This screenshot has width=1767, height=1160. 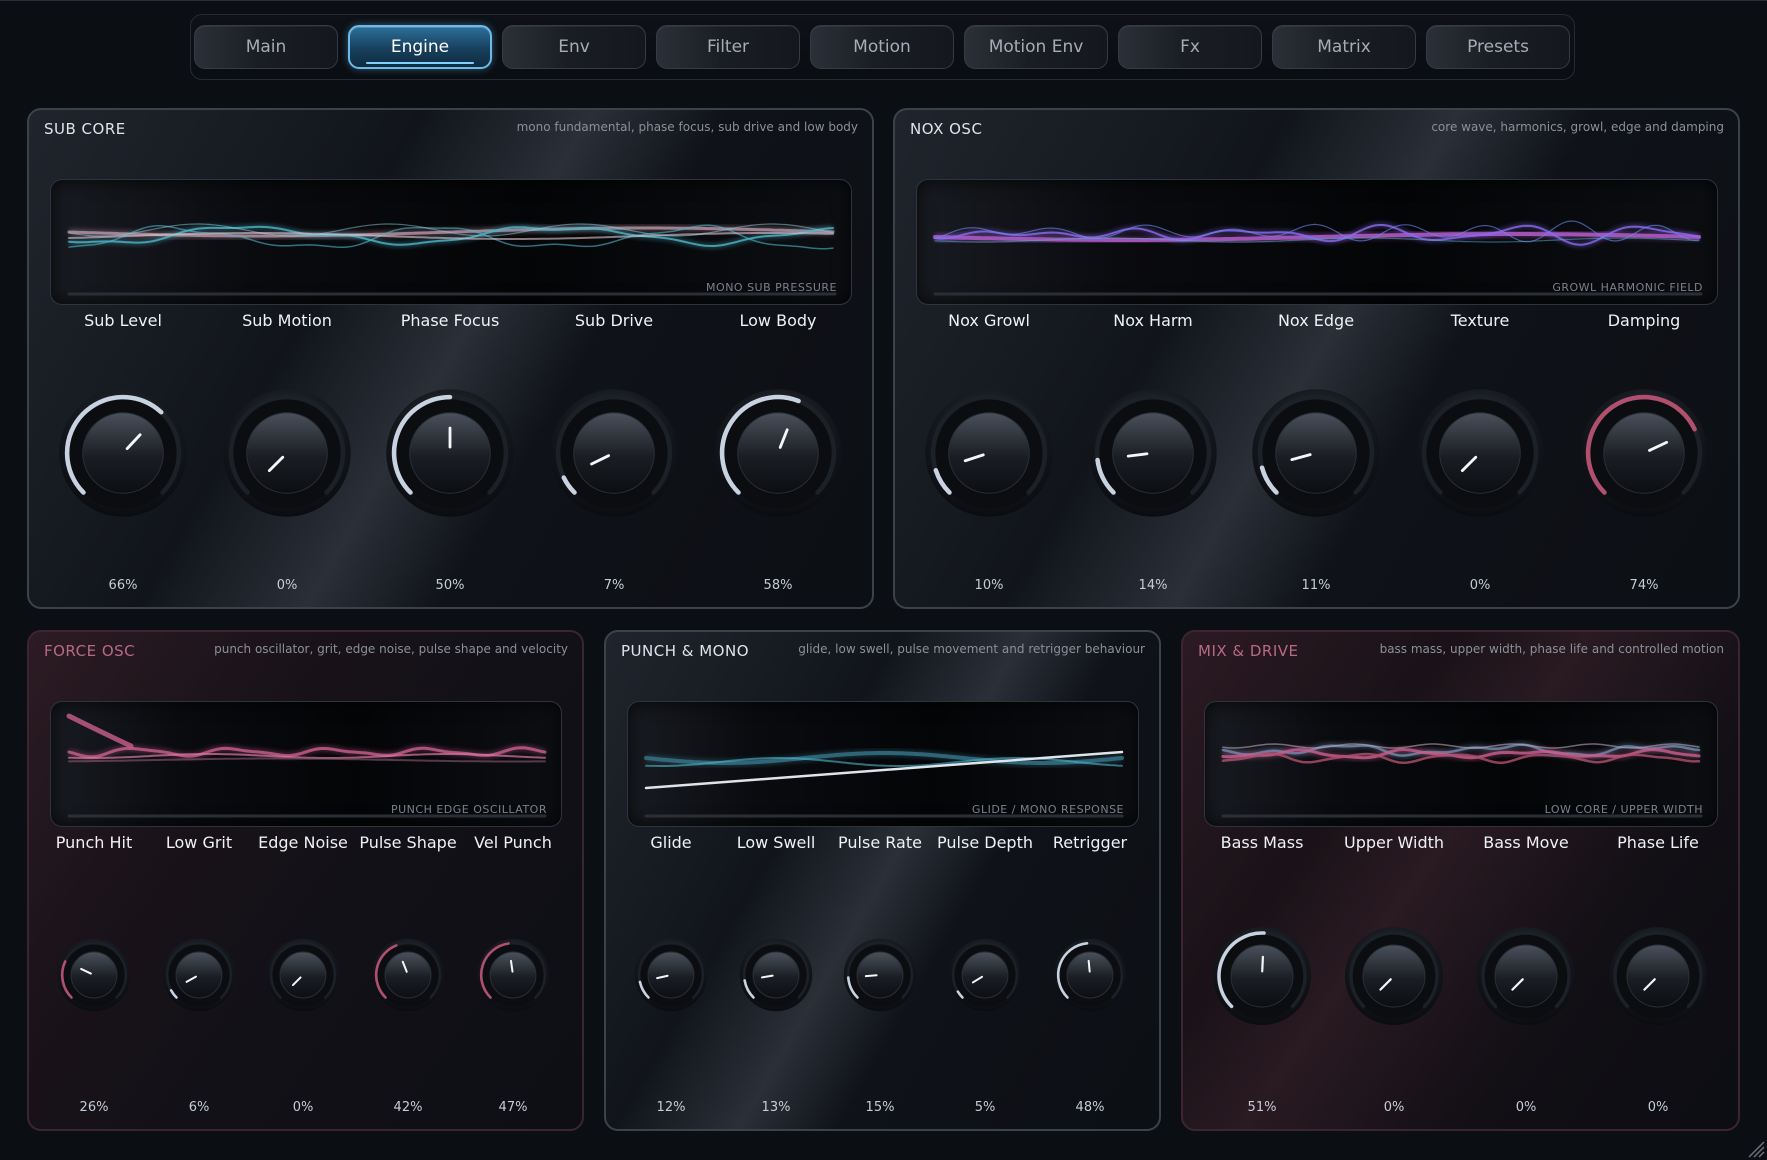 What do you see at coordinates (303, 975) in the screenshot?
I see `edge-noise-knob` at bounding box center [303, 975].